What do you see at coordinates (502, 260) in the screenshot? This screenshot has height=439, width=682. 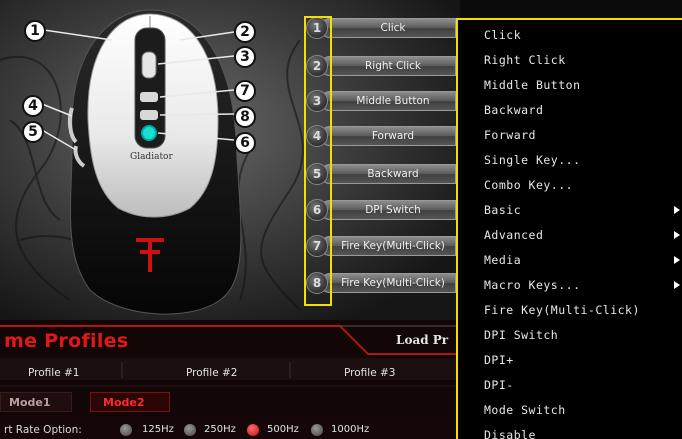 I see `menu-item-media: Media` at bounding box center [502, 260].